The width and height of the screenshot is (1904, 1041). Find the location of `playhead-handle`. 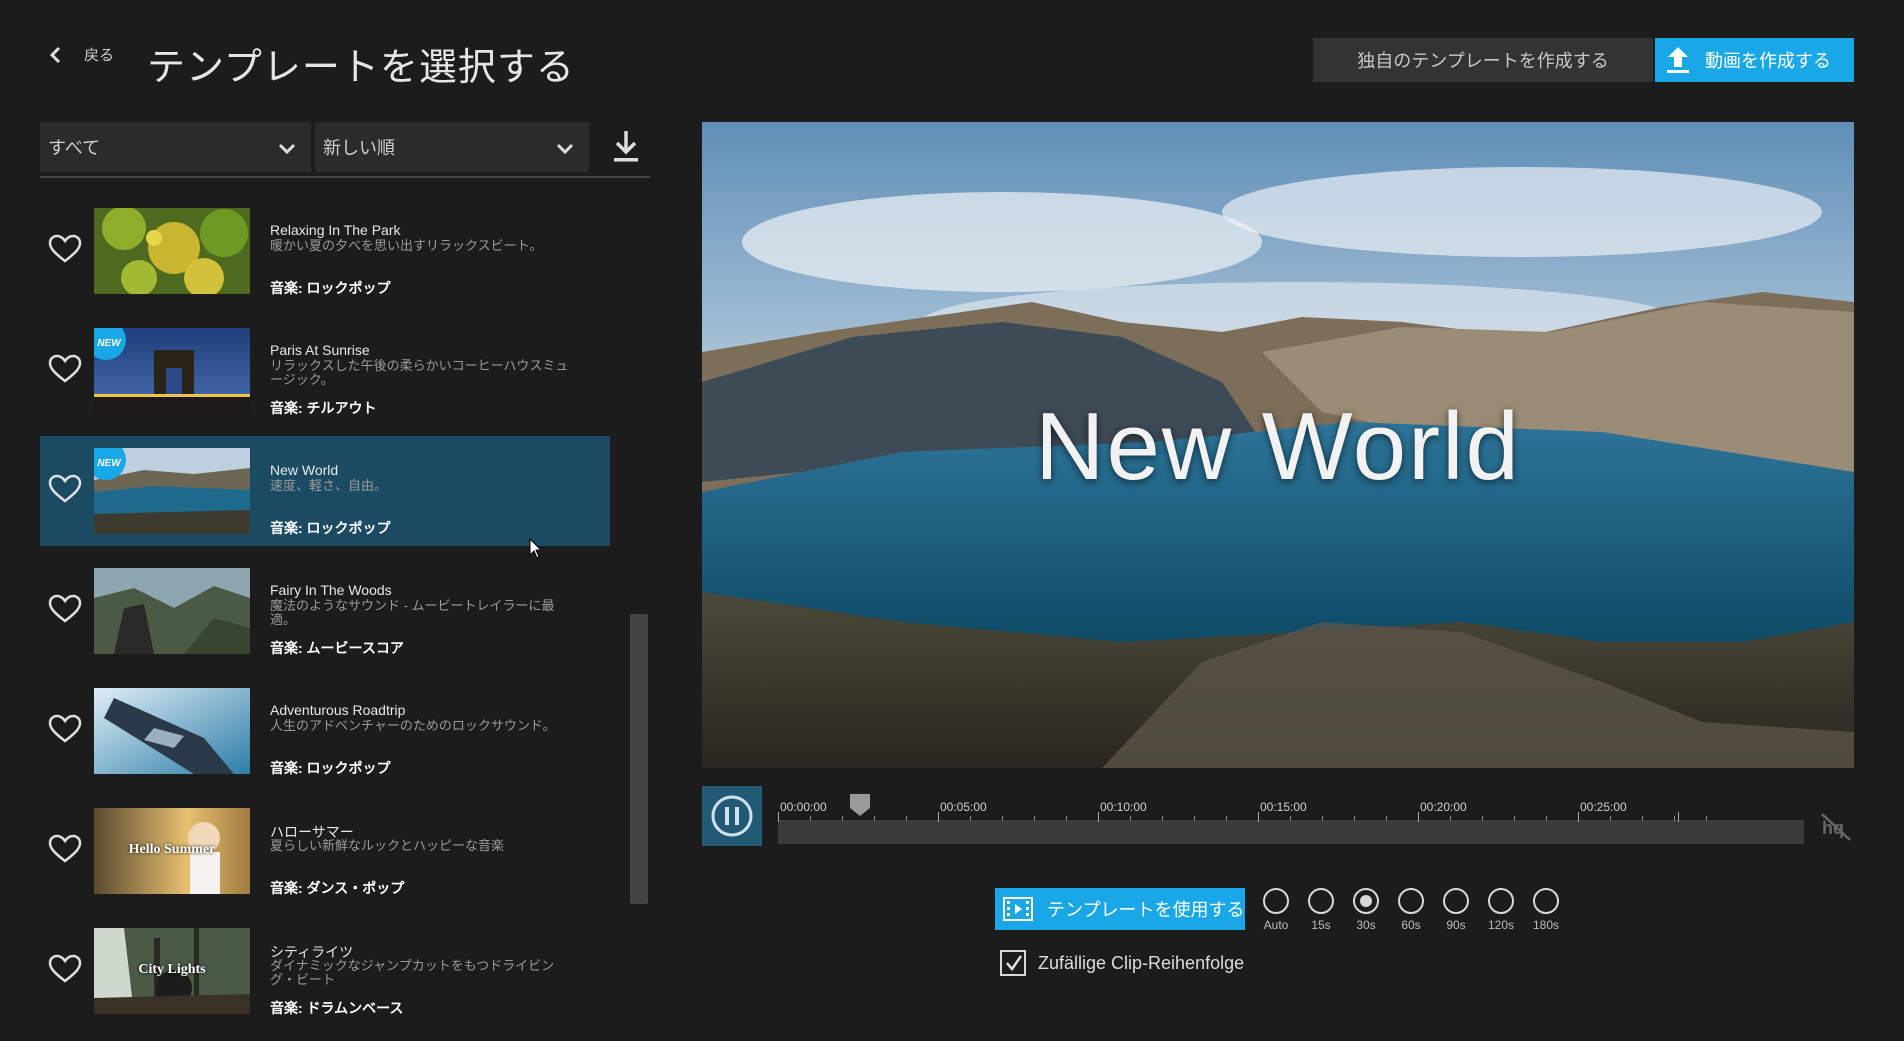

playhead-handle is located at coordinates (859, 805).